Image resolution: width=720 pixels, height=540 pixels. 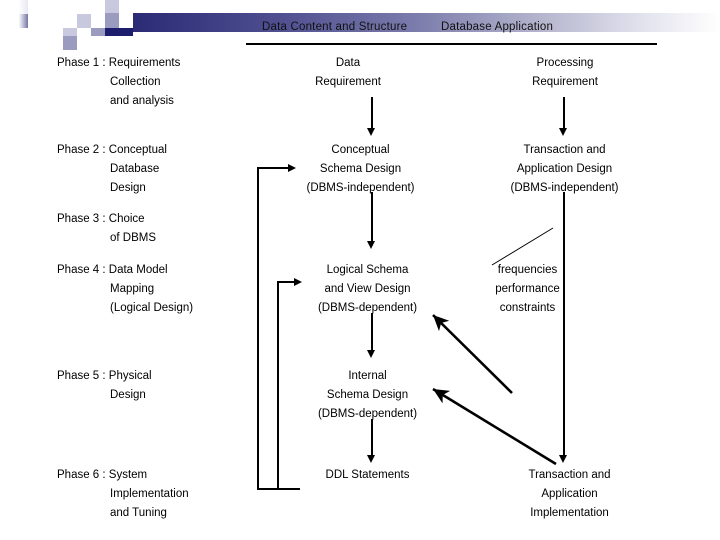 What do you see at coordinates (292, 168) in the screenshot?
I see `feedback-loop-outer-arrowhead` at bounding box center [292, 168].